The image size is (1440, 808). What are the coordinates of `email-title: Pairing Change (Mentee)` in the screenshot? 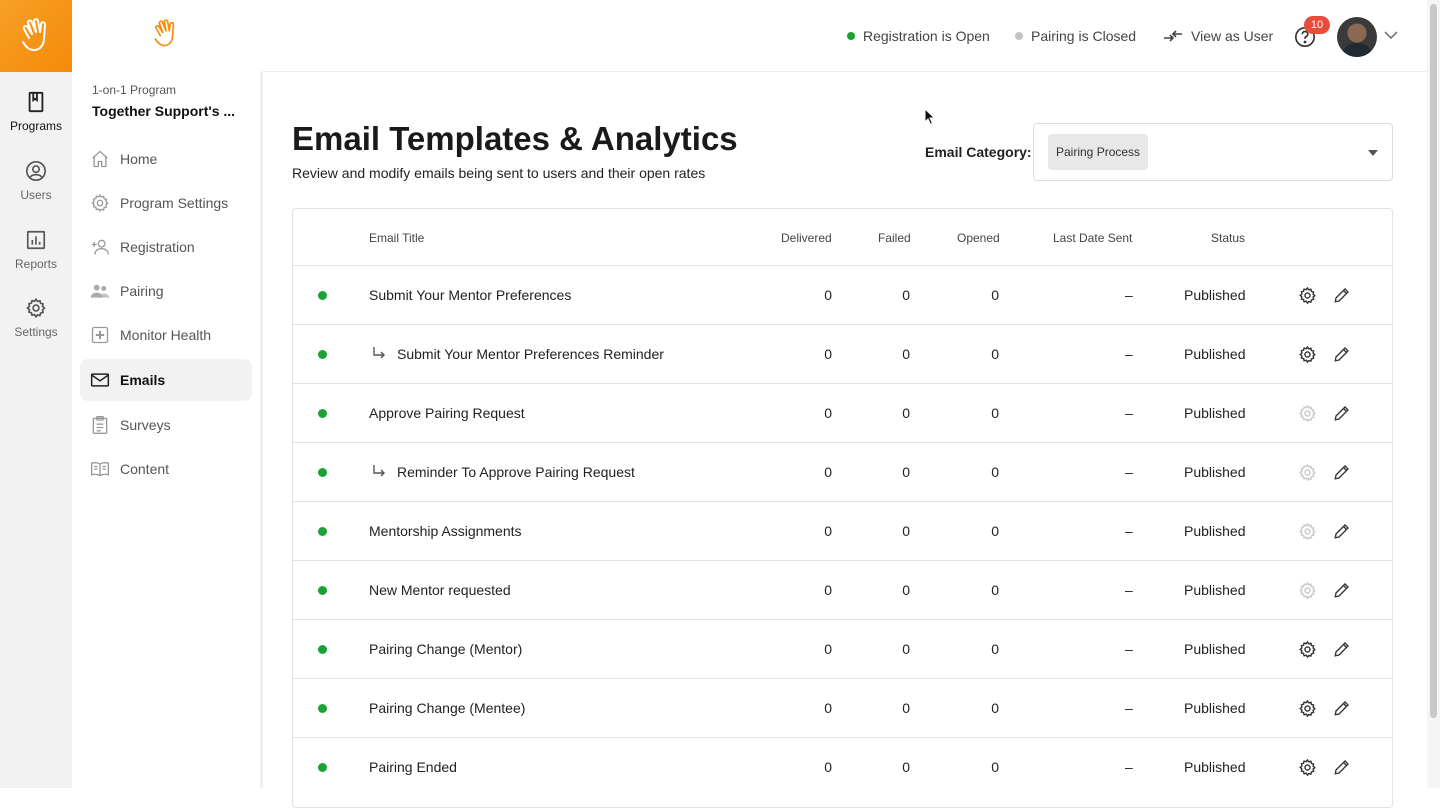 It's located at (447, 708).